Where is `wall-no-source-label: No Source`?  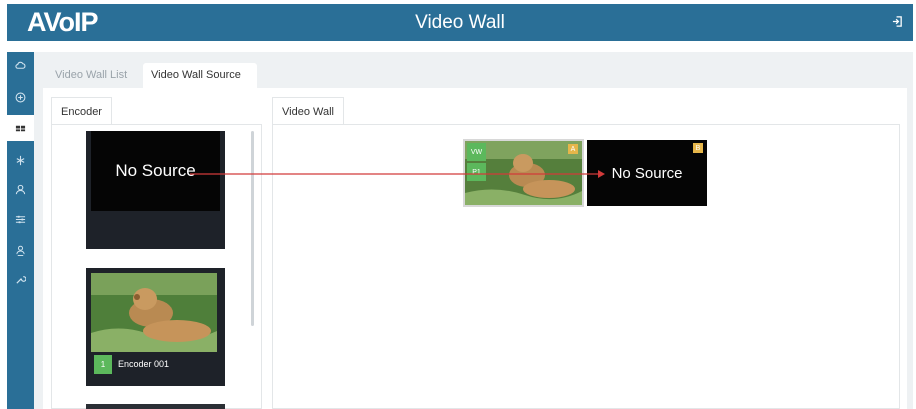
wall-no-source-label: No Source is located at coordinates (647, 173).